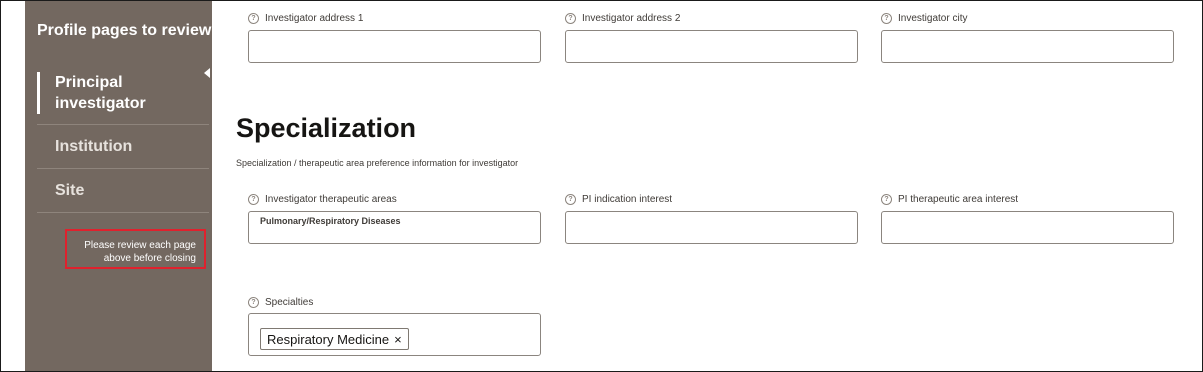 The image size is (1203, 372). I want to click on city-label: ? Investigator city, so click(924, 18).